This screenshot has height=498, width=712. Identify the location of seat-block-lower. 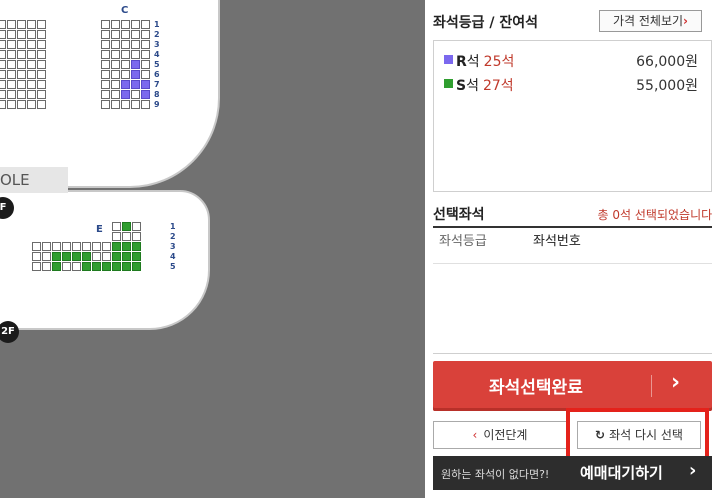
(86, 246).